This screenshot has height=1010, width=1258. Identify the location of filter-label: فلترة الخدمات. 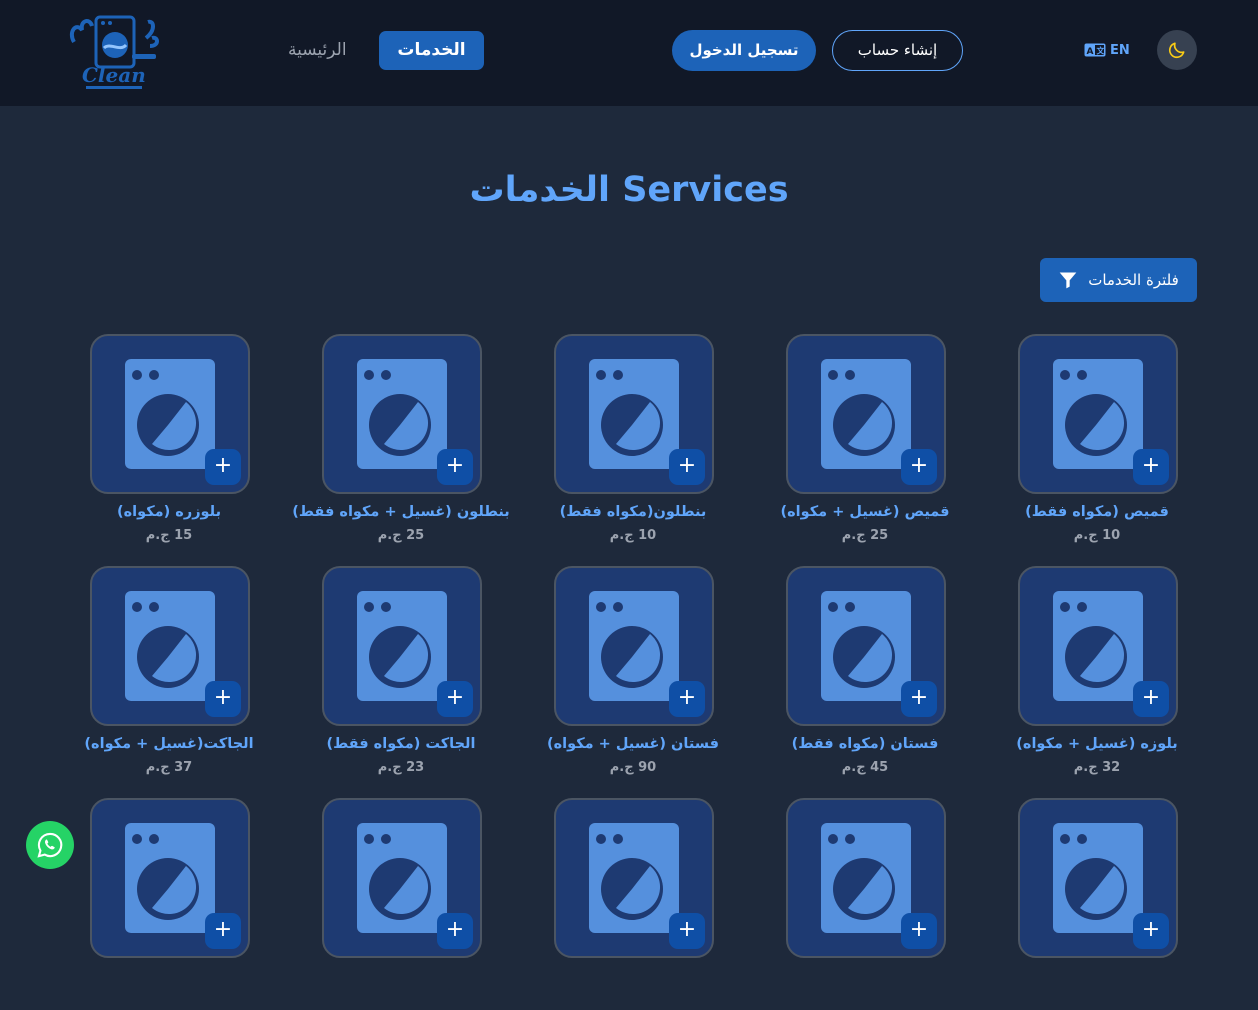
(1133, 280).